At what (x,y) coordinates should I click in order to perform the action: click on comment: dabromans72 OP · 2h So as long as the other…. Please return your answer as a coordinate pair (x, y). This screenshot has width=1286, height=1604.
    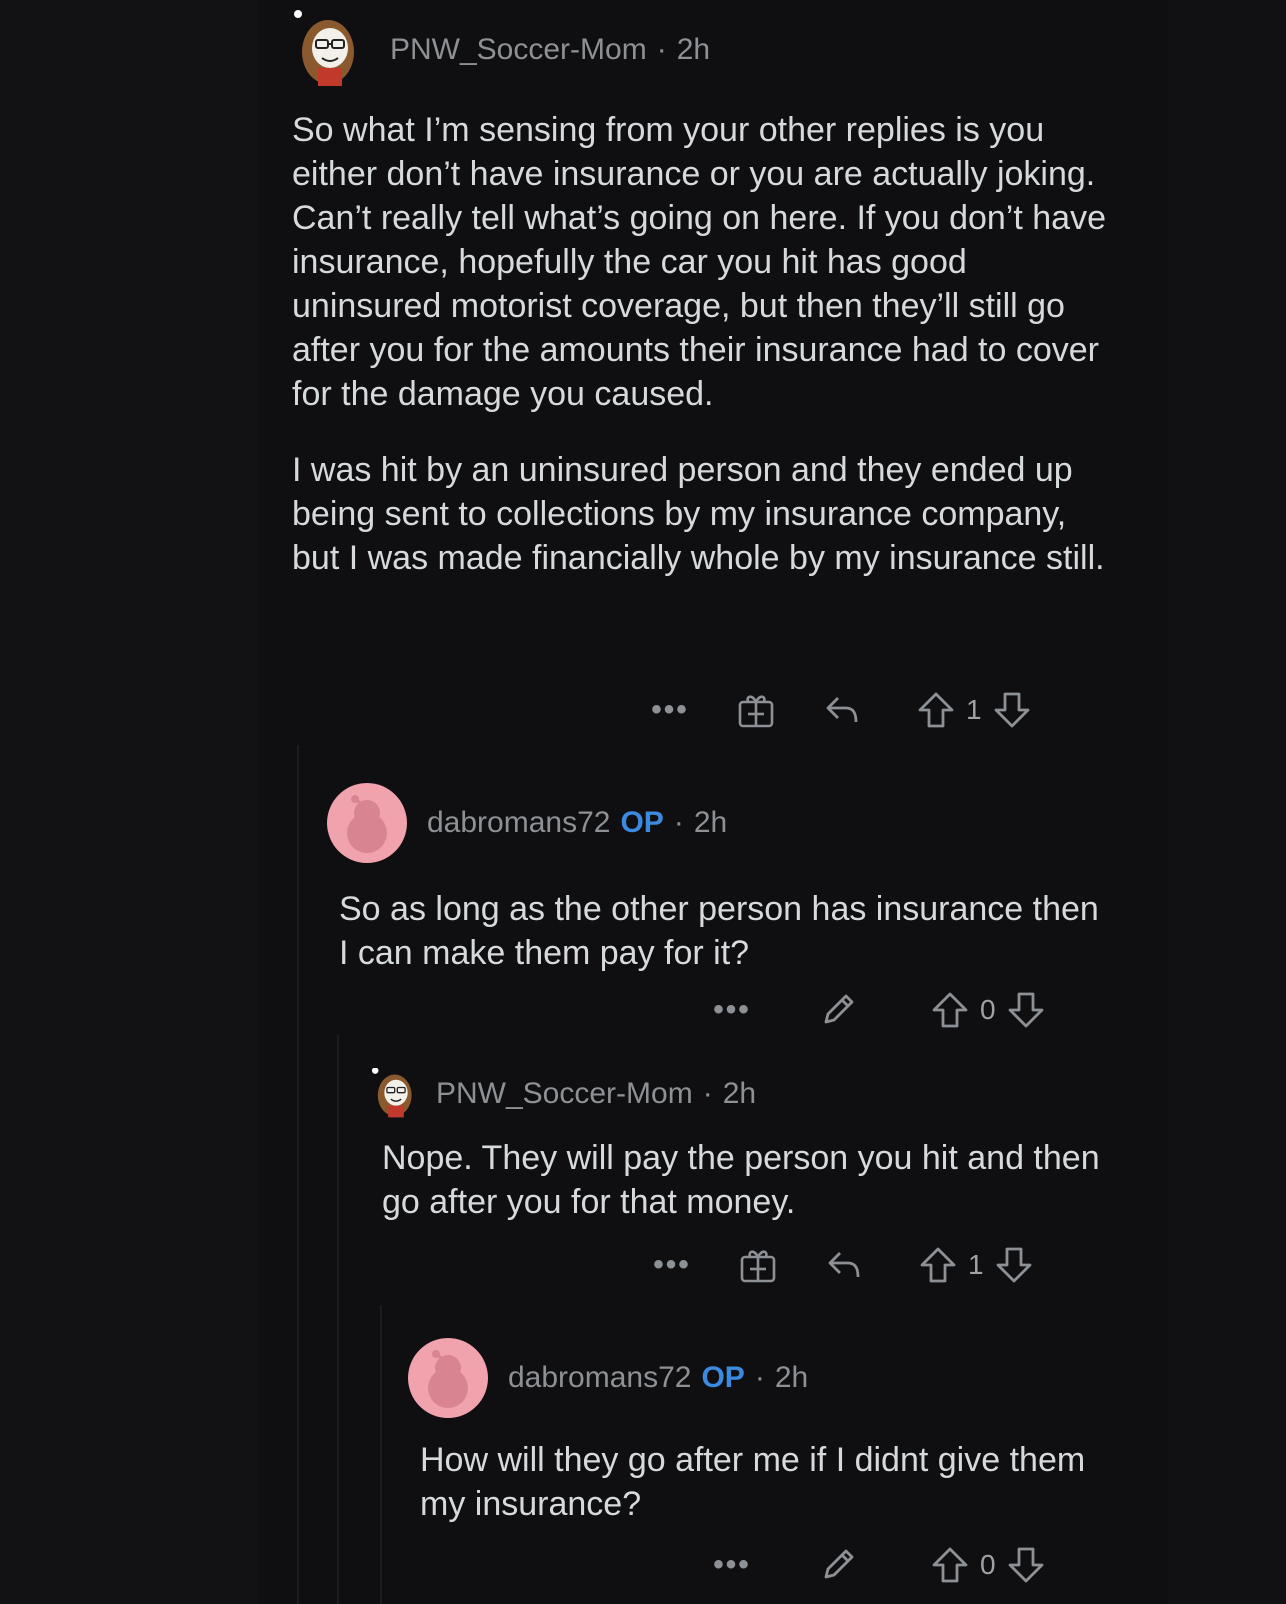
    Looking at the image, I should click on (727, 879).